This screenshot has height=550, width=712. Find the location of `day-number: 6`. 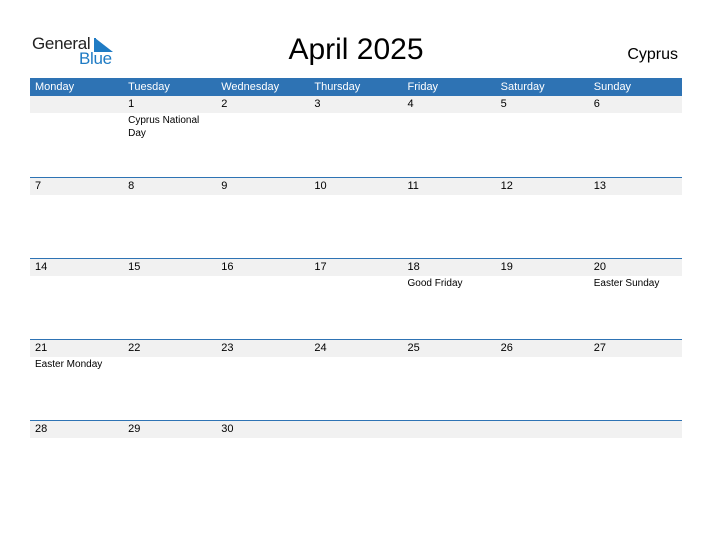

day-number: 6 is located at coordinates (596, 104).